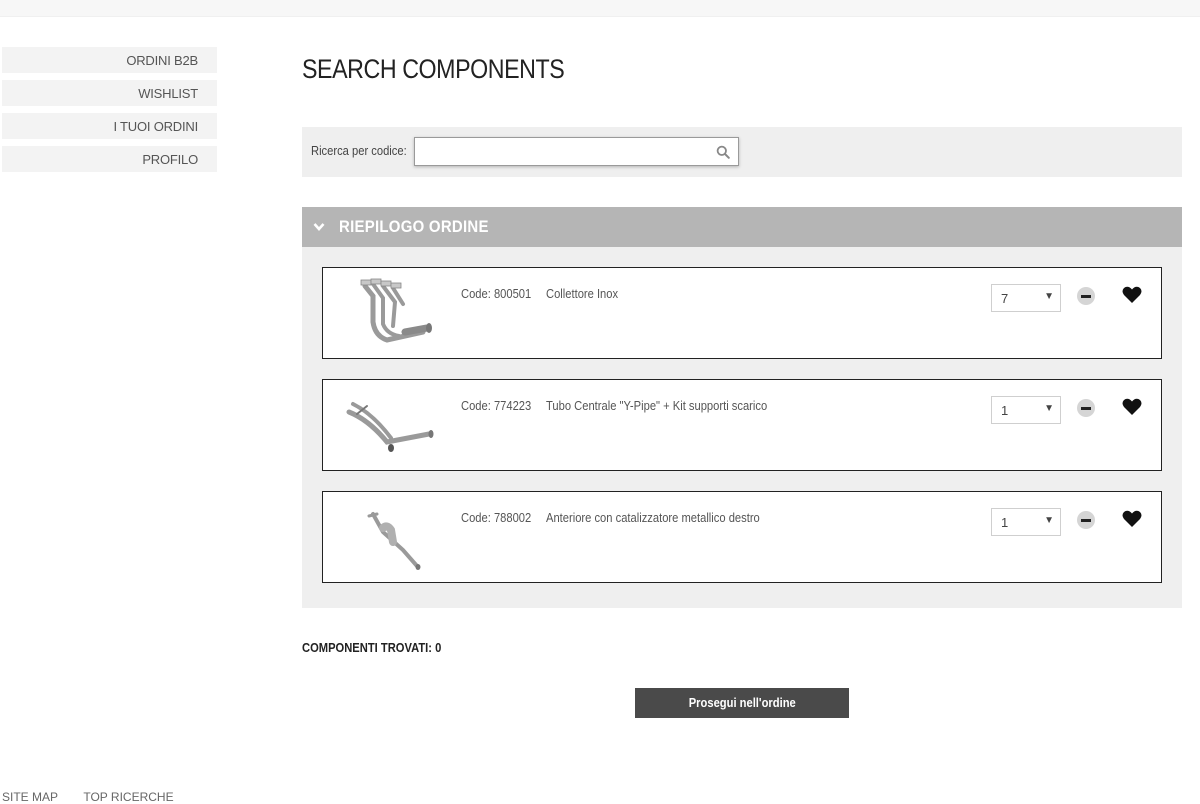  Describe the element at coordinates (496, 293) in the screenshot. I see `item-code: Code: 800501` at that location.